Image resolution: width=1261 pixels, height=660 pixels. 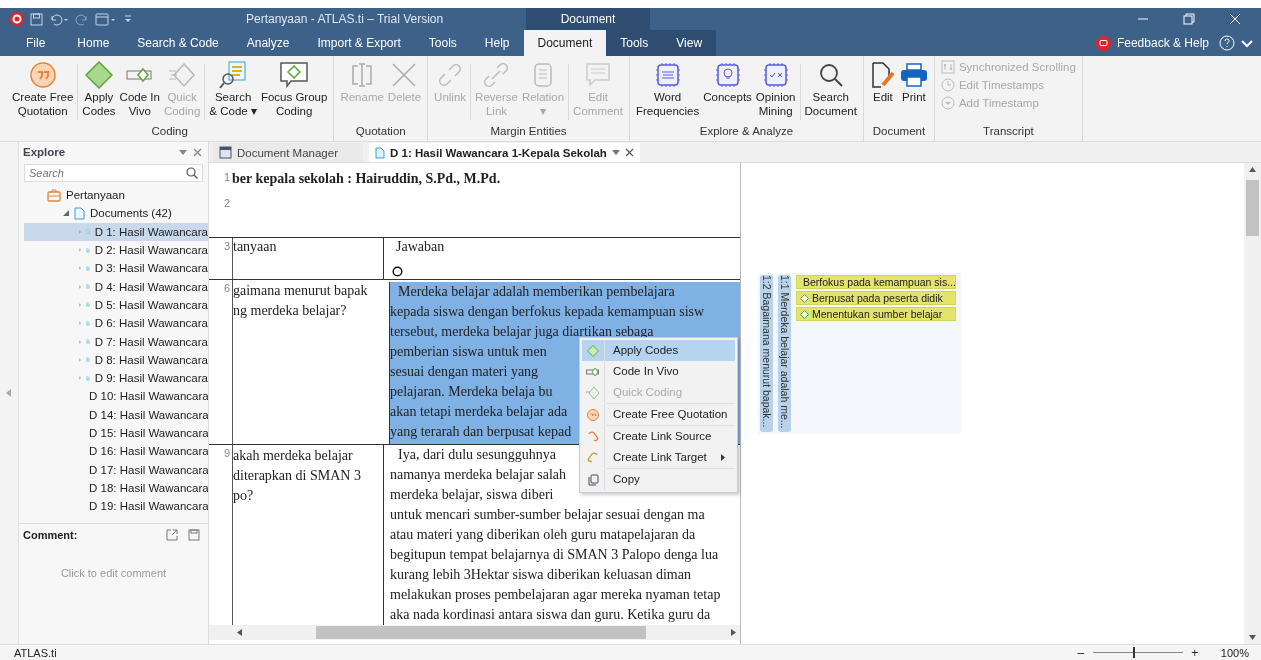 I want to click on tree-item: D 19: Hasil Wawancara, so click(x=116, y=506).